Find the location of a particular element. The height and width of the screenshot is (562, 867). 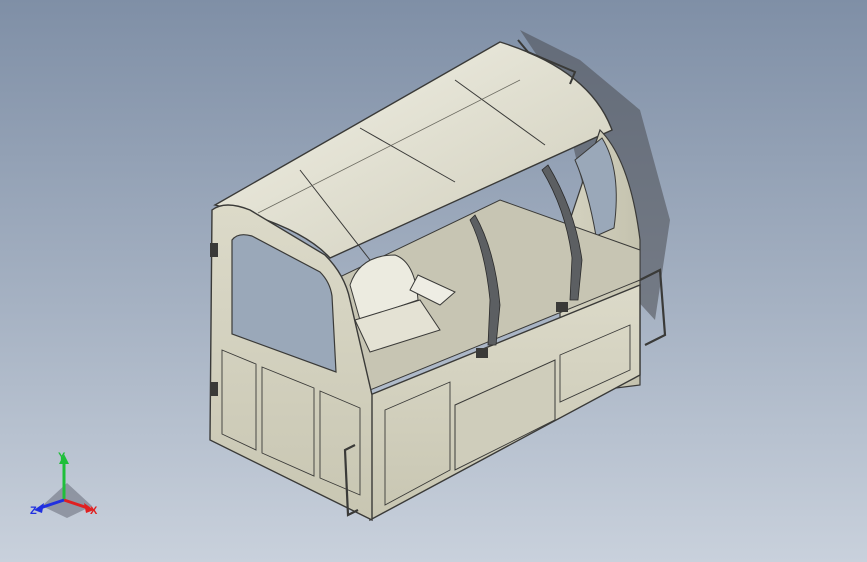

triad-z-label: Z is located at coordinates (33, 511).